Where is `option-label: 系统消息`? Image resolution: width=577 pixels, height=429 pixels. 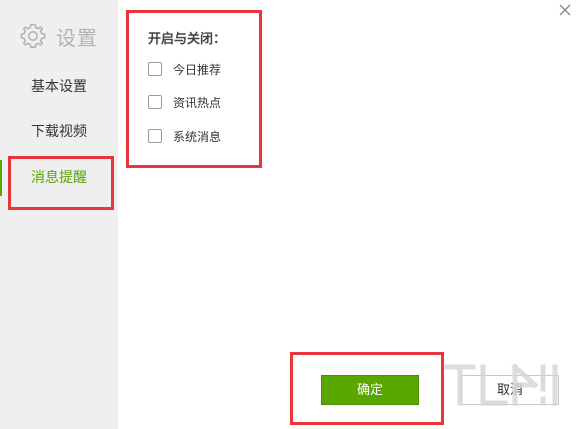
option-label: 系统消息 is located at coordinates (197, 136).